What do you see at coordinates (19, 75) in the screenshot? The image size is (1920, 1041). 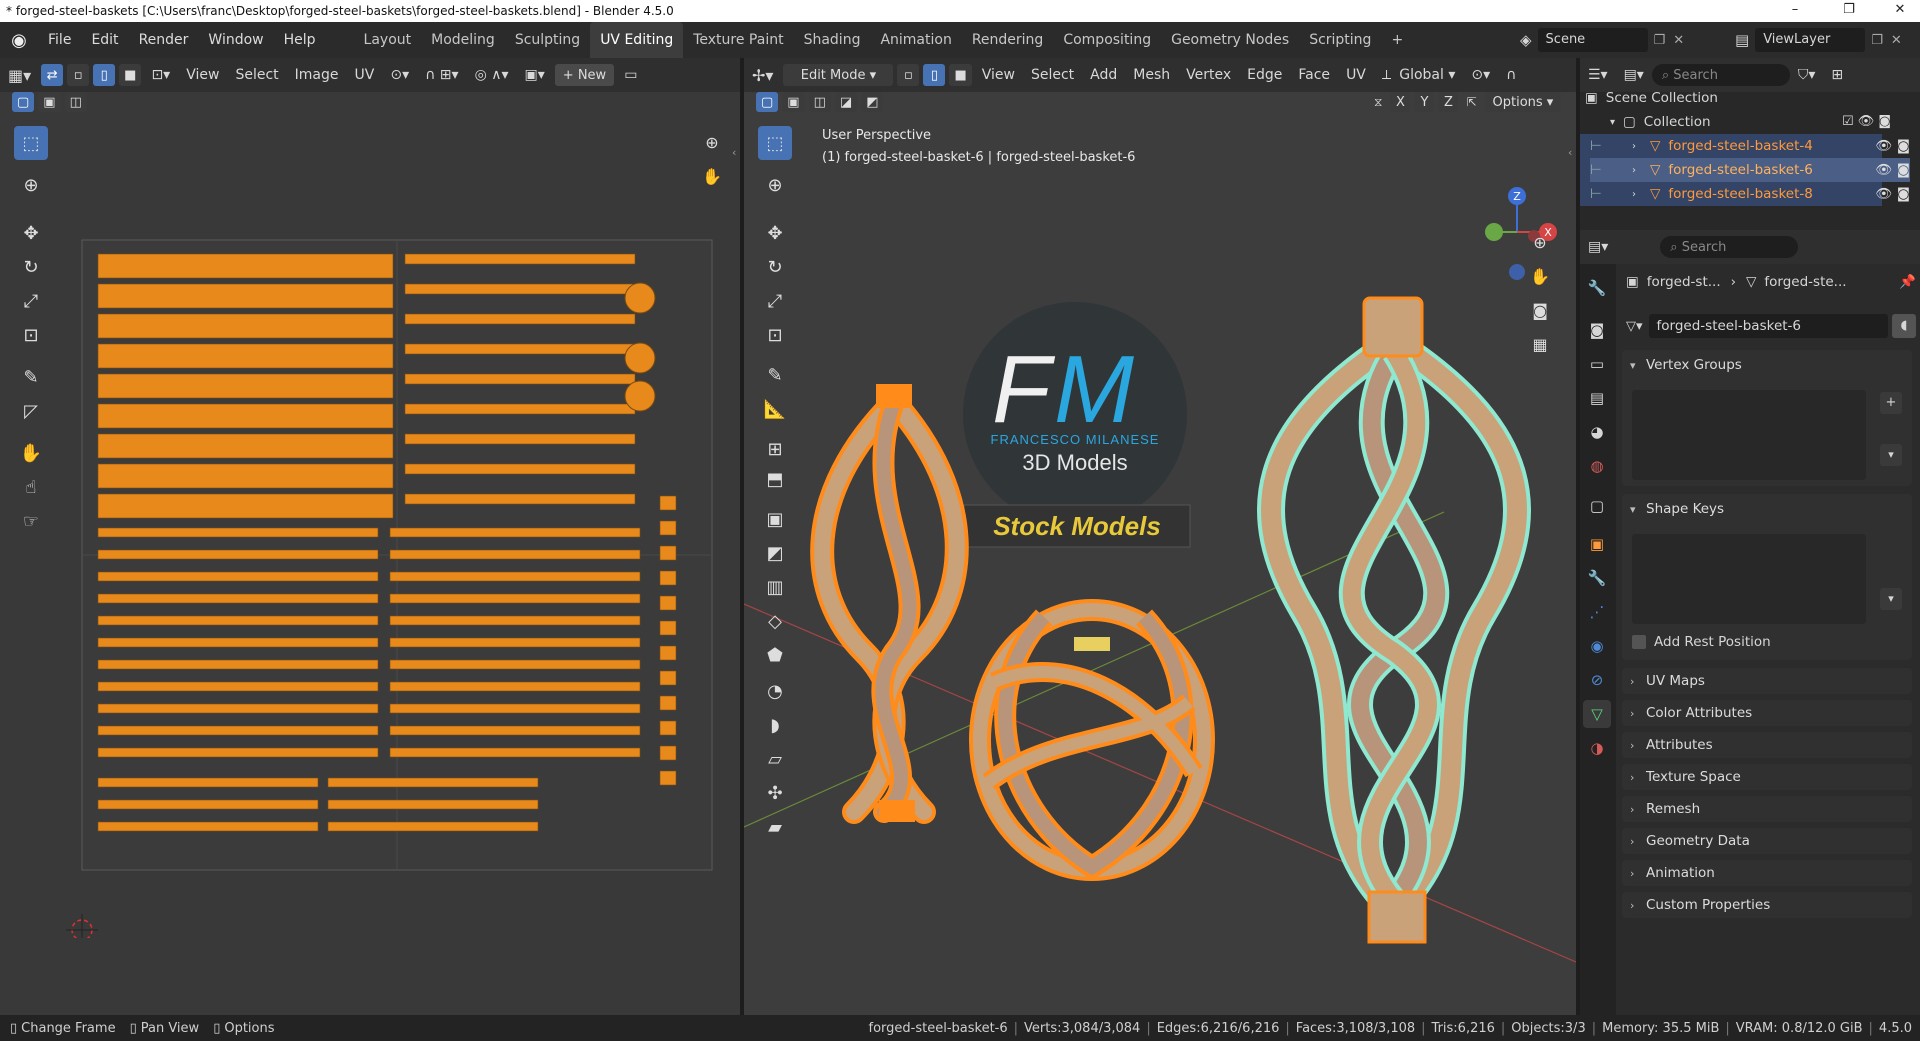 I see `editor-type-icon: ▦▾` at bounding box center [19, 75].